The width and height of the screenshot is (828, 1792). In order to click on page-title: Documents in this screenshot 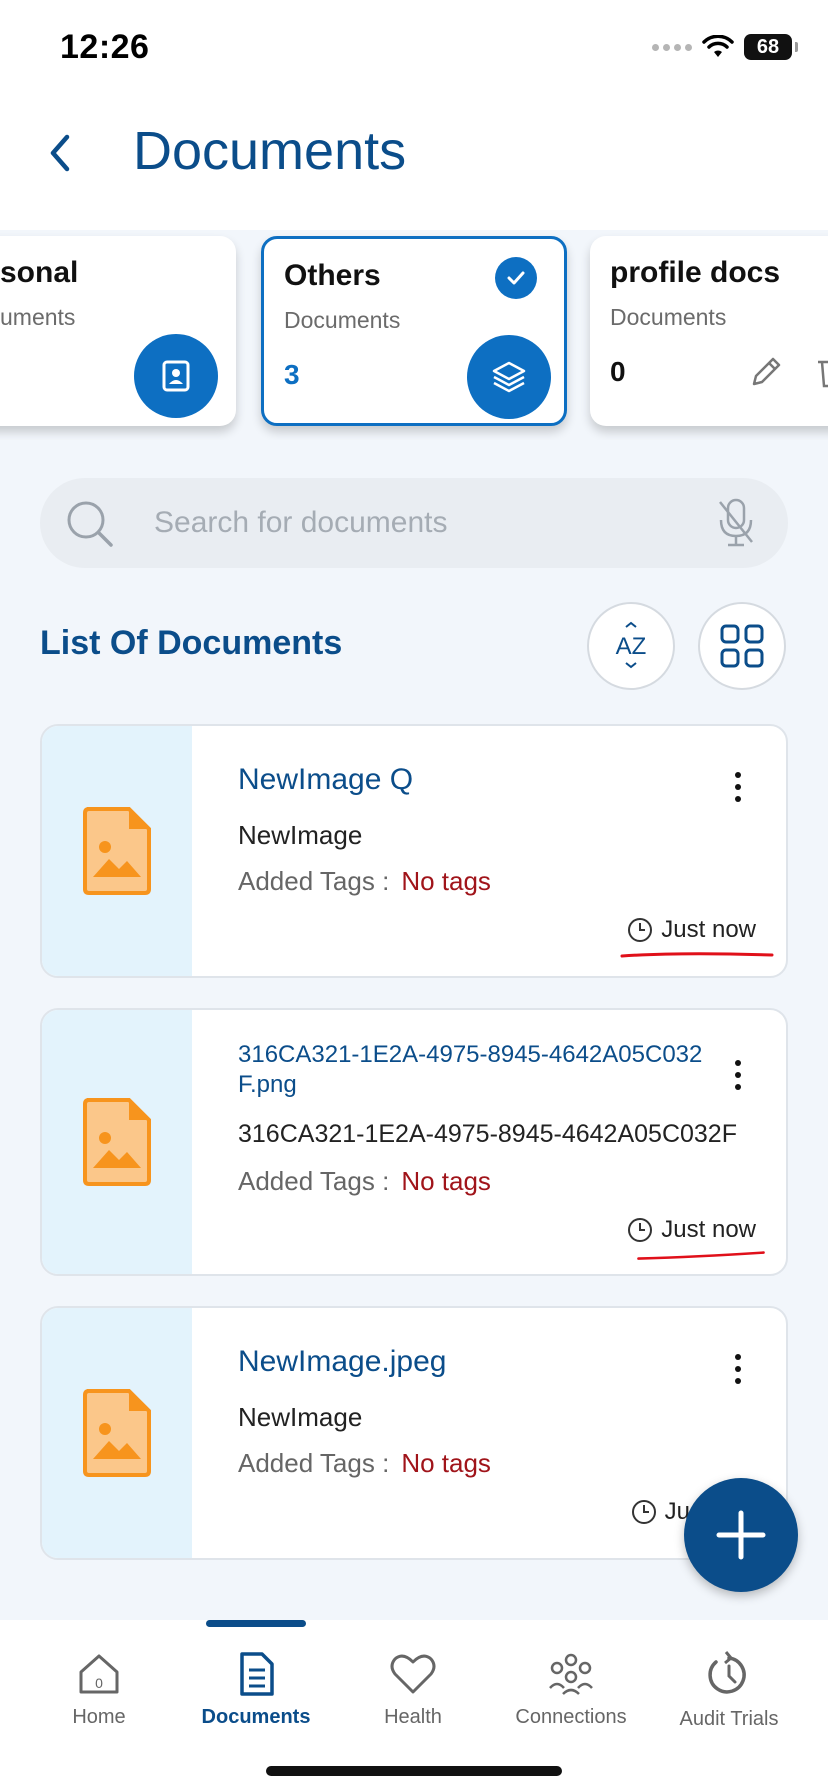, I will do `click(270, 151)`.